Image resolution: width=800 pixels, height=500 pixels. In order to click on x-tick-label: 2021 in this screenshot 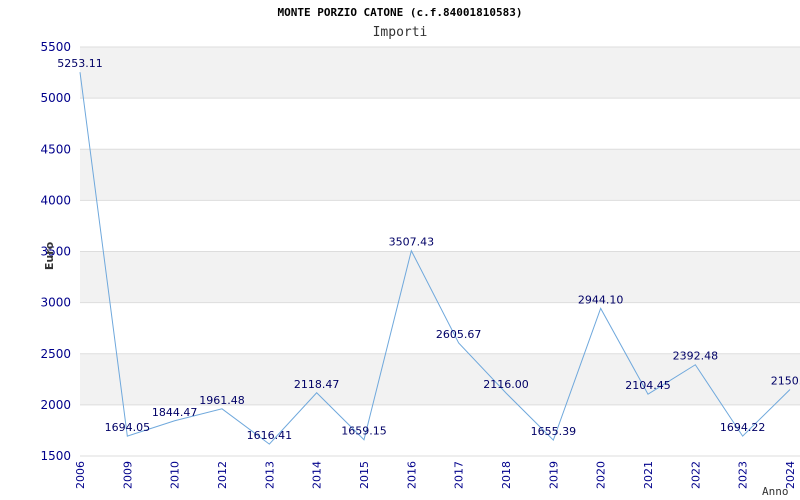, I will do `click(648, 475)`.